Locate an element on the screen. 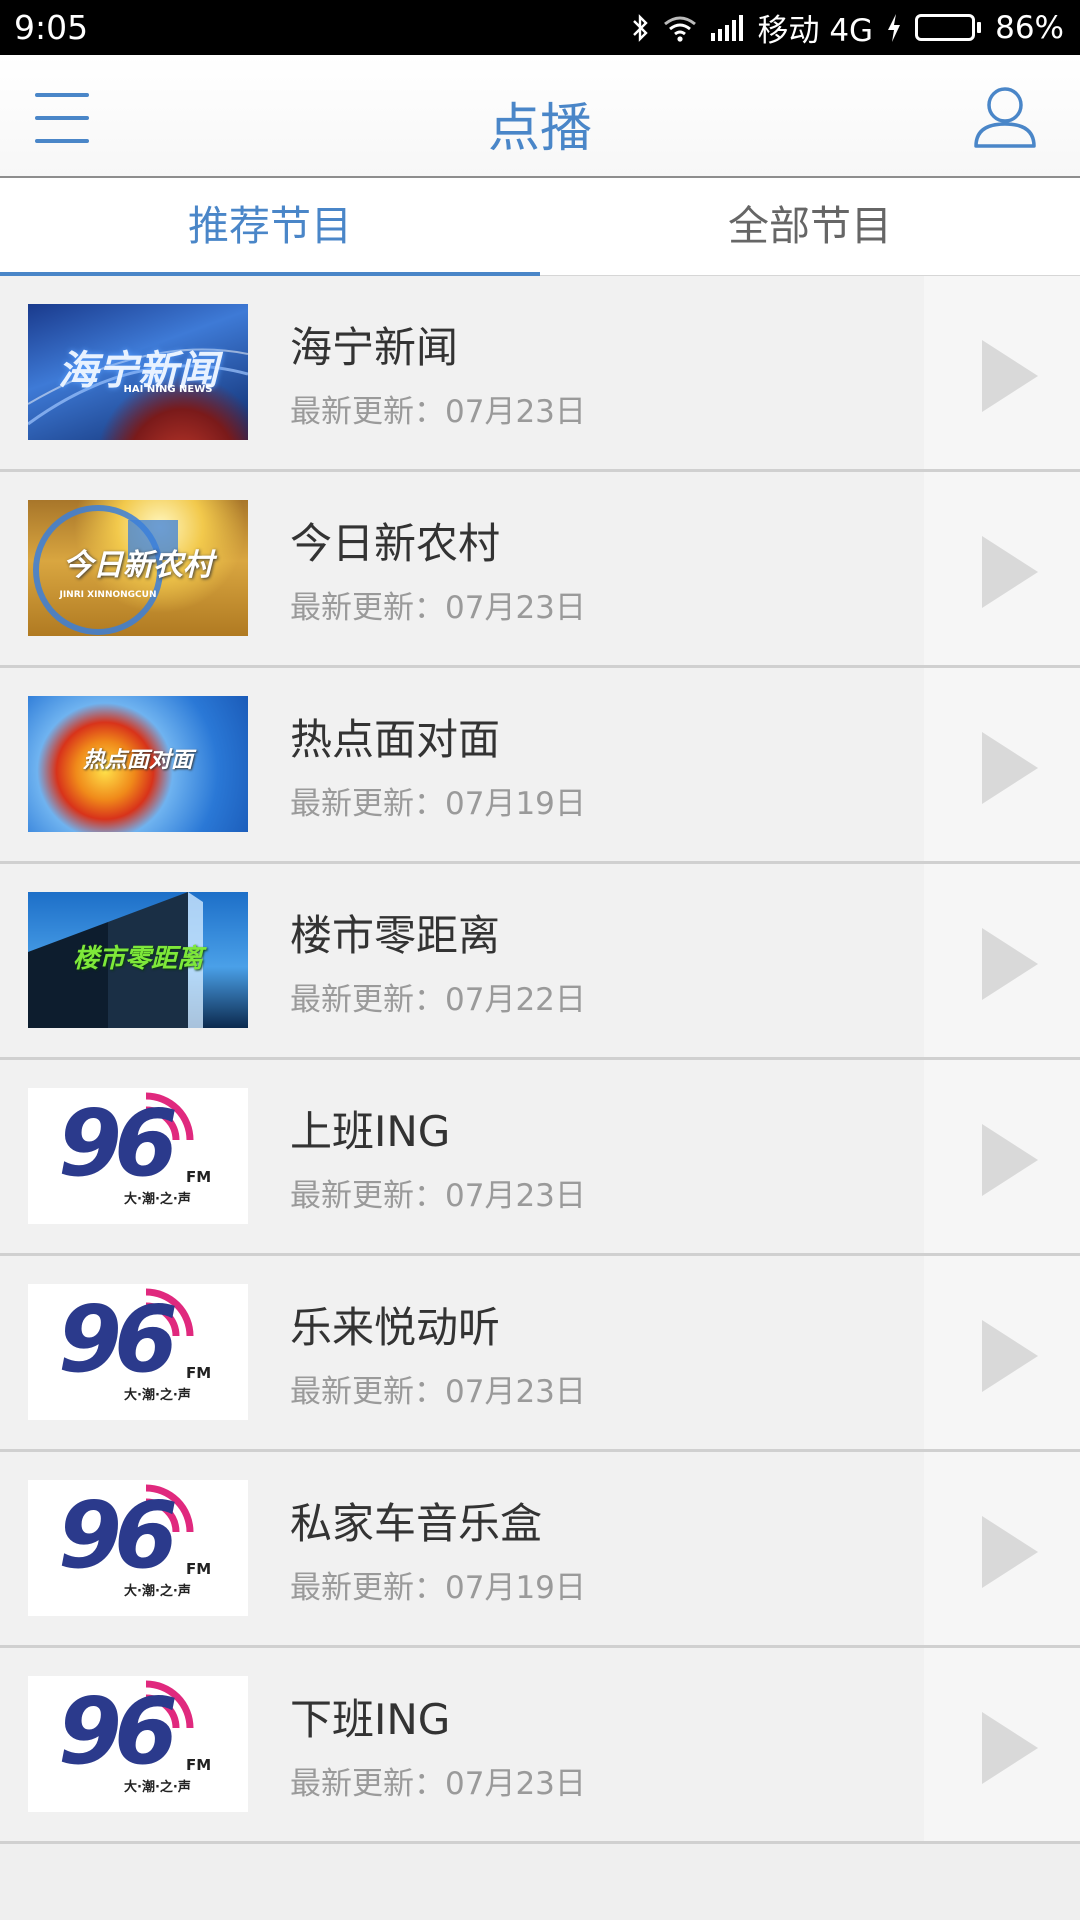  program-update-date: 最新更新：07月22日 is located at coordinates (438, 1000).